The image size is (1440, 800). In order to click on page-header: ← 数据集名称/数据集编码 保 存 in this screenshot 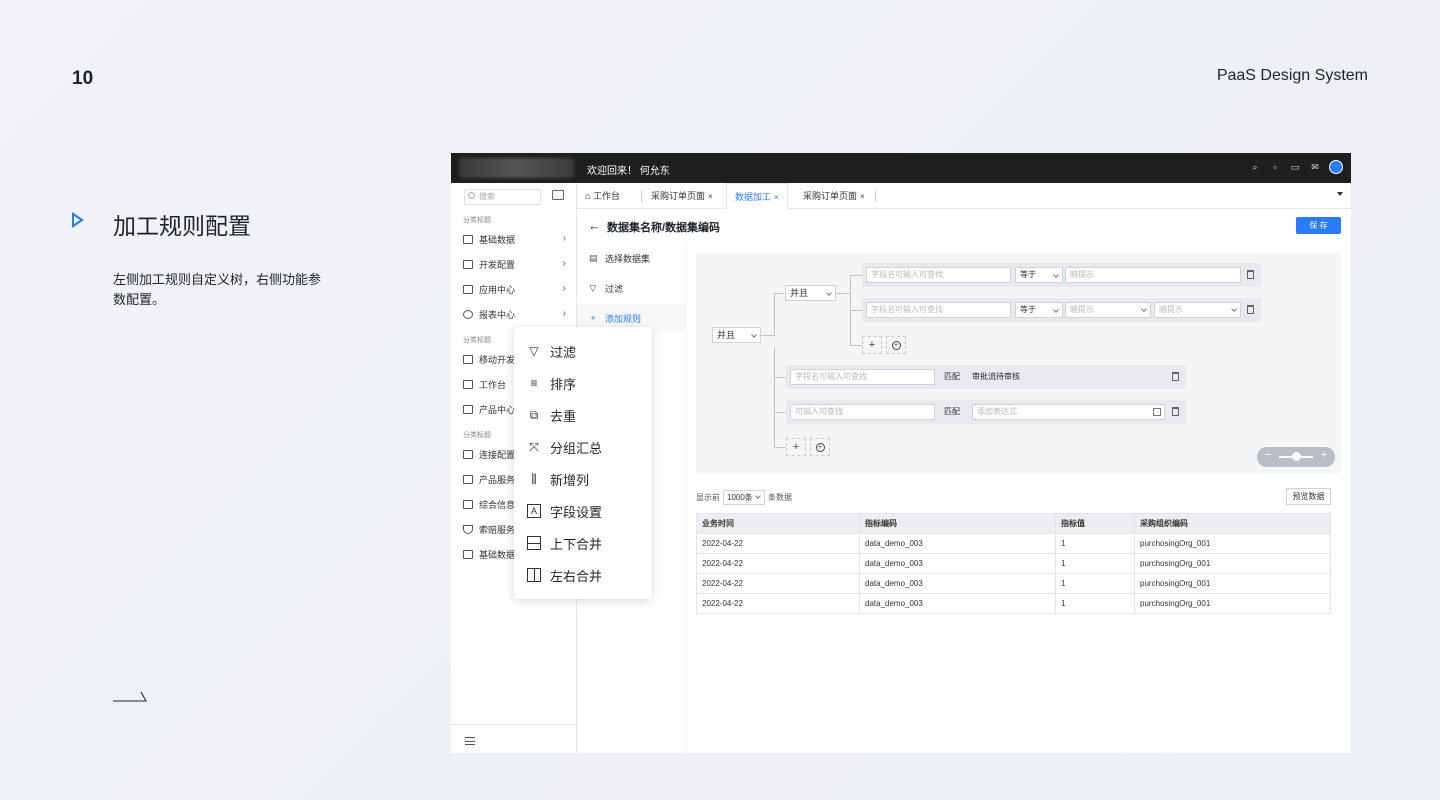, I will do `click(964, 226)`.